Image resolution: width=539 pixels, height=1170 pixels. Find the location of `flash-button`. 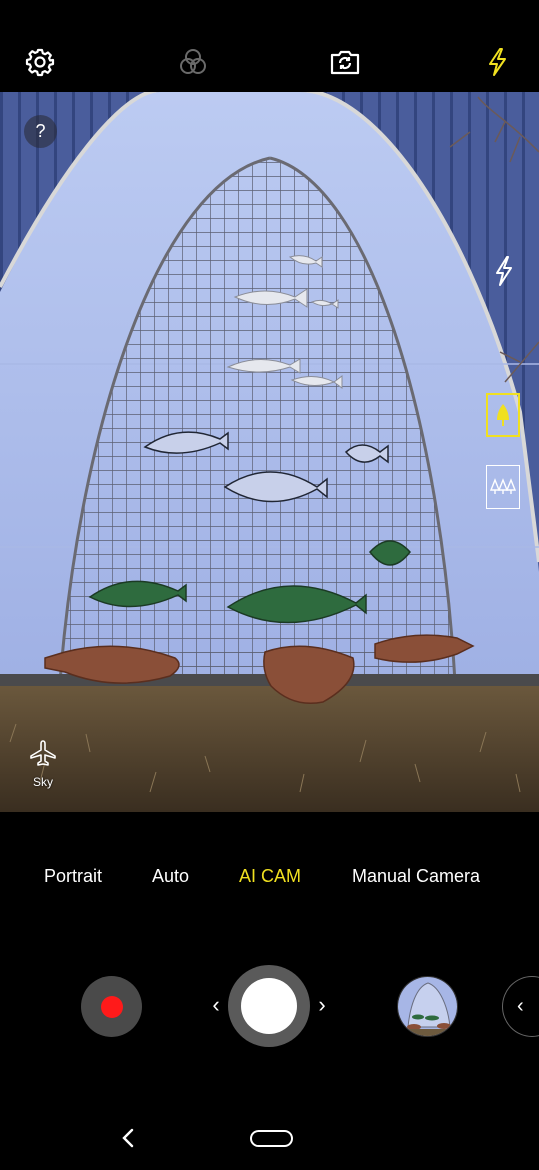

flash-button is located at coordinates (498, 62).